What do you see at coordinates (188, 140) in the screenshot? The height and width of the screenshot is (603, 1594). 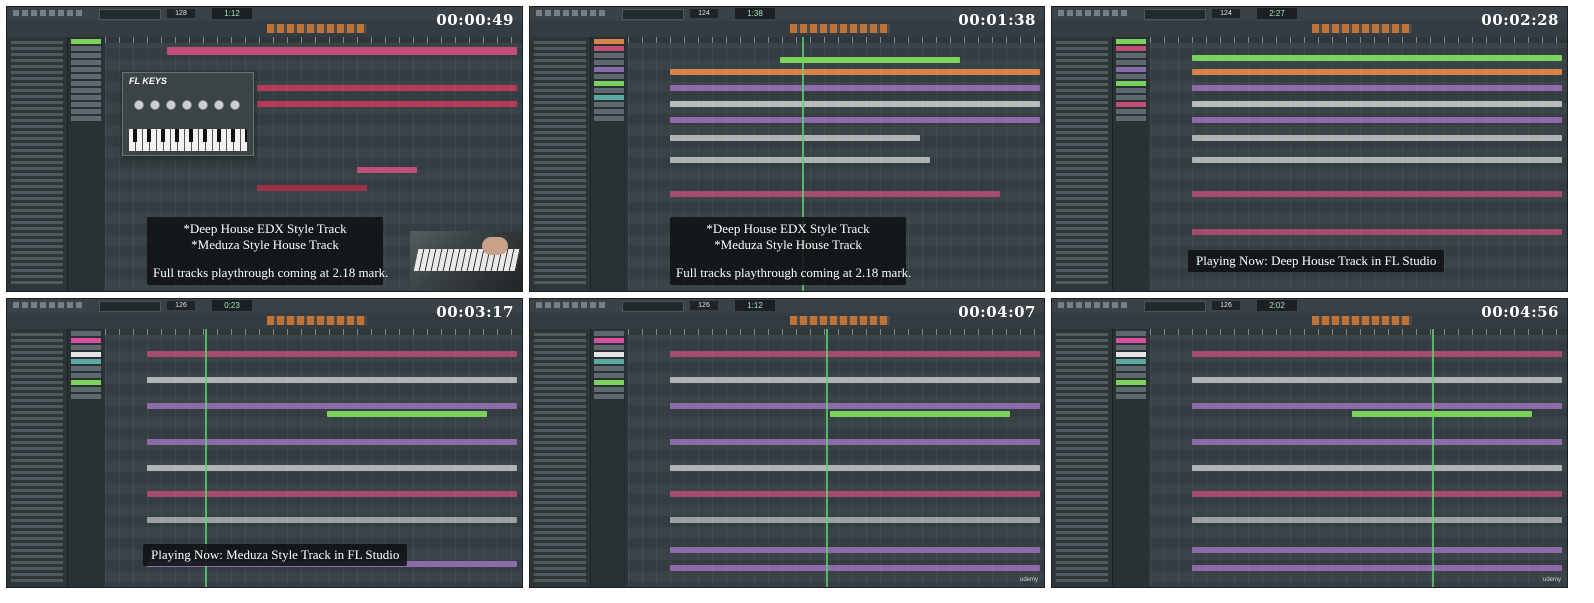 I see `plugin-keyboard` at bounding box center [188, 140].